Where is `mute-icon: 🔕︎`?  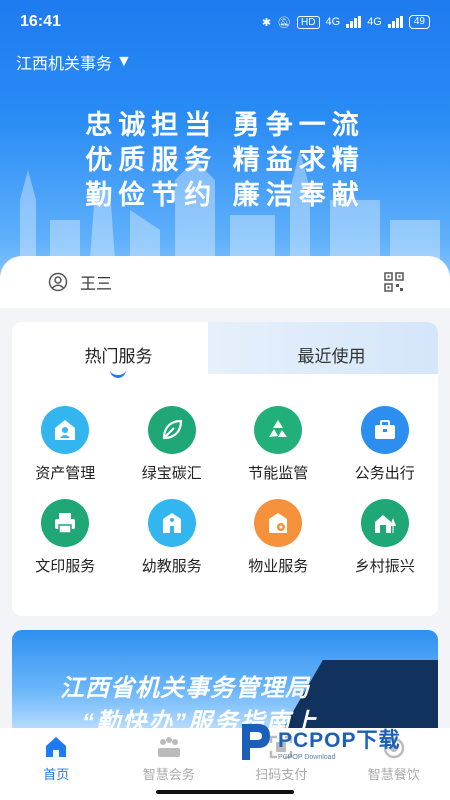
mute-icon: 🔕︎ is located at coordinates (284, 22).